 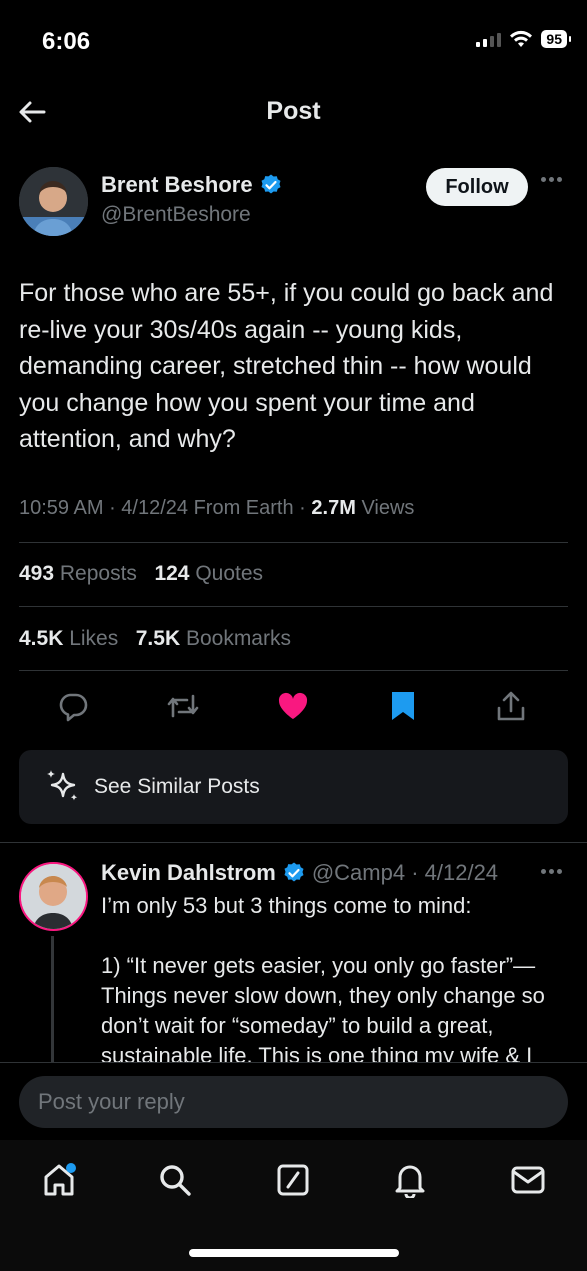 I want to click on bookmarks-count: 7.5K, so click(x=158, y=638).